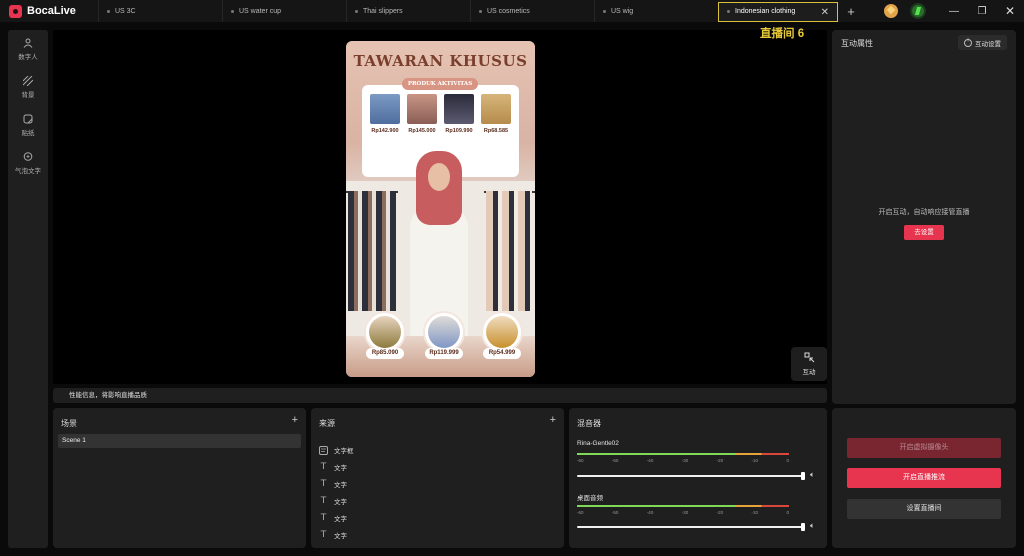 The height and width of the screenshot is (556, 1024). Describe the element at coordinates (1010, 11) in the screenshot. I see `close-window-icon: ✕` at that location.